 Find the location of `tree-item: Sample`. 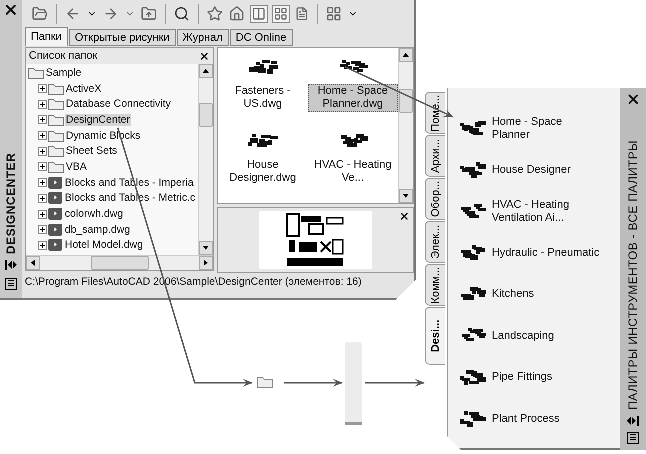

tree-item: Sample is located at coordinates (64, 72).